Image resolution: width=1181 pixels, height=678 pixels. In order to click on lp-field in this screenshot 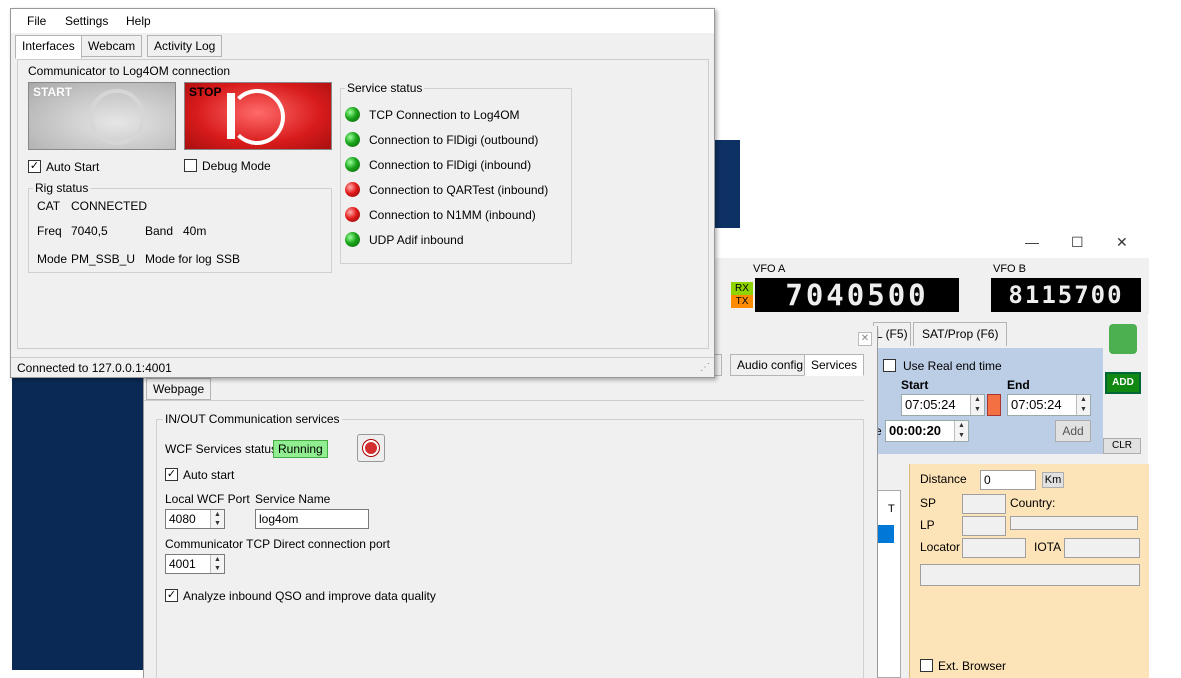, I will do `click(984, 526)`.